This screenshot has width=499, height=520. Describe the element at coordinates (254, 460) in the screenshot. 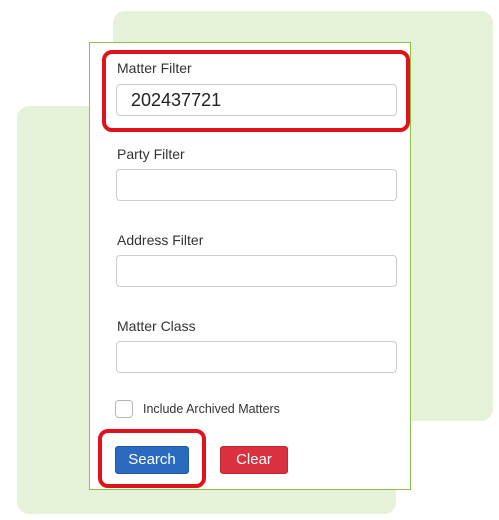

I see `clear-button: Clear` at that location.